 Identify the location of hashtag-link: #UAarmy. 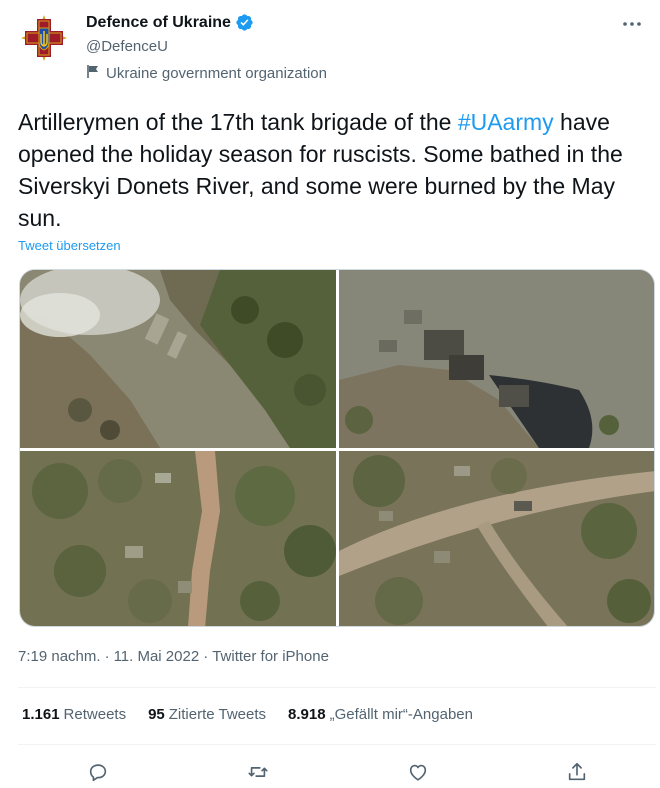
(506, 122).